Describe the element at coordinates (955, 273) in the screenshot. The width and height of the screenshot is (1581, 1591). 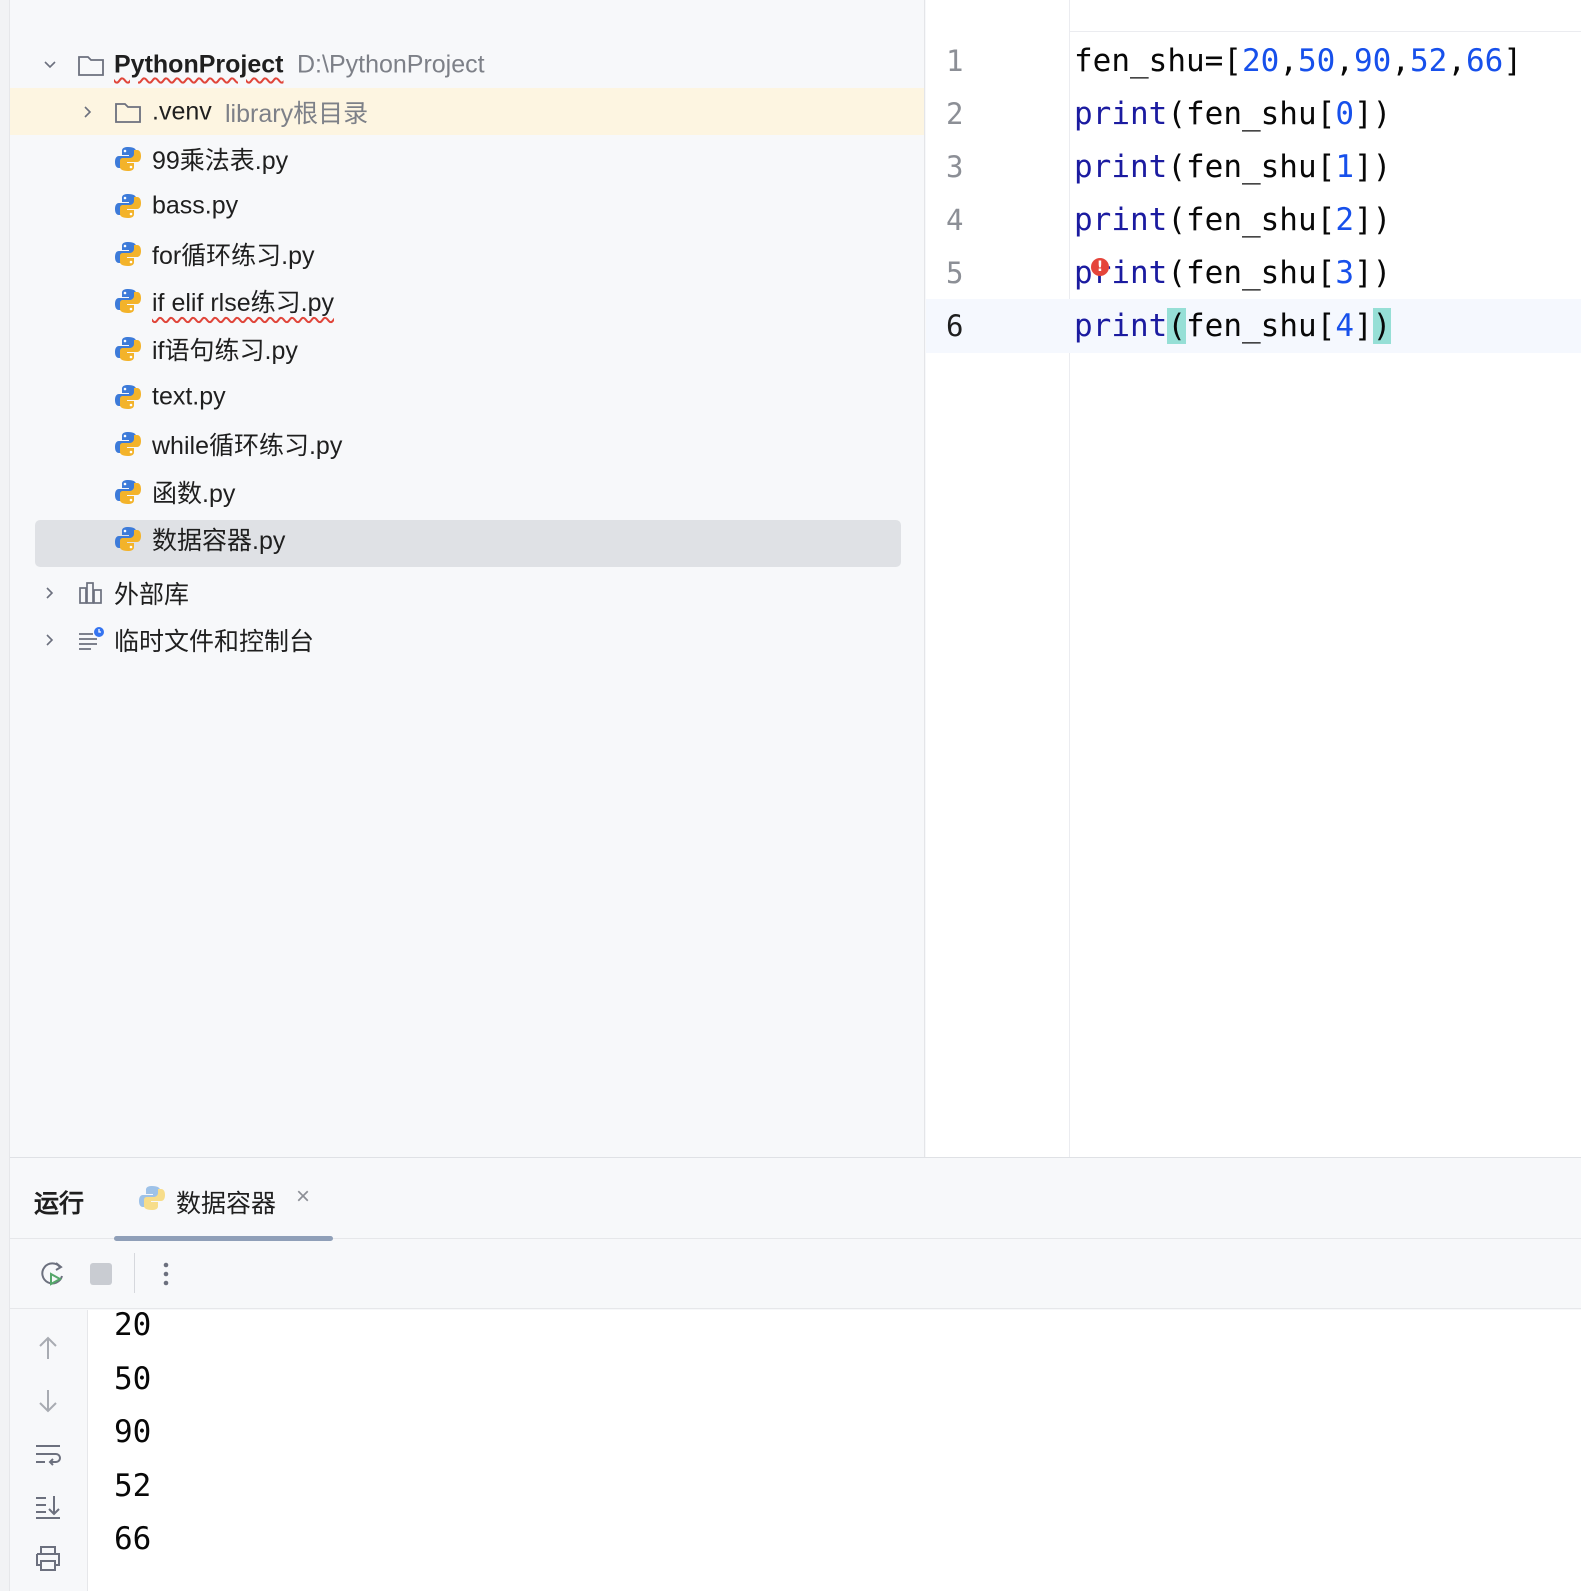
I see `line-number: 5` at that location.